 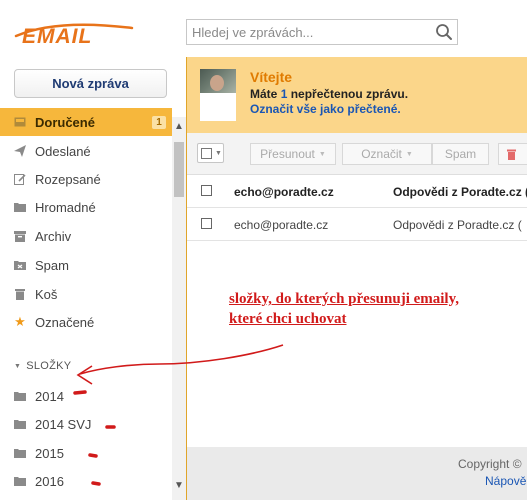 I want to click on folders-heading: ▼ SLOŽKY, so click(x=42, y=366).